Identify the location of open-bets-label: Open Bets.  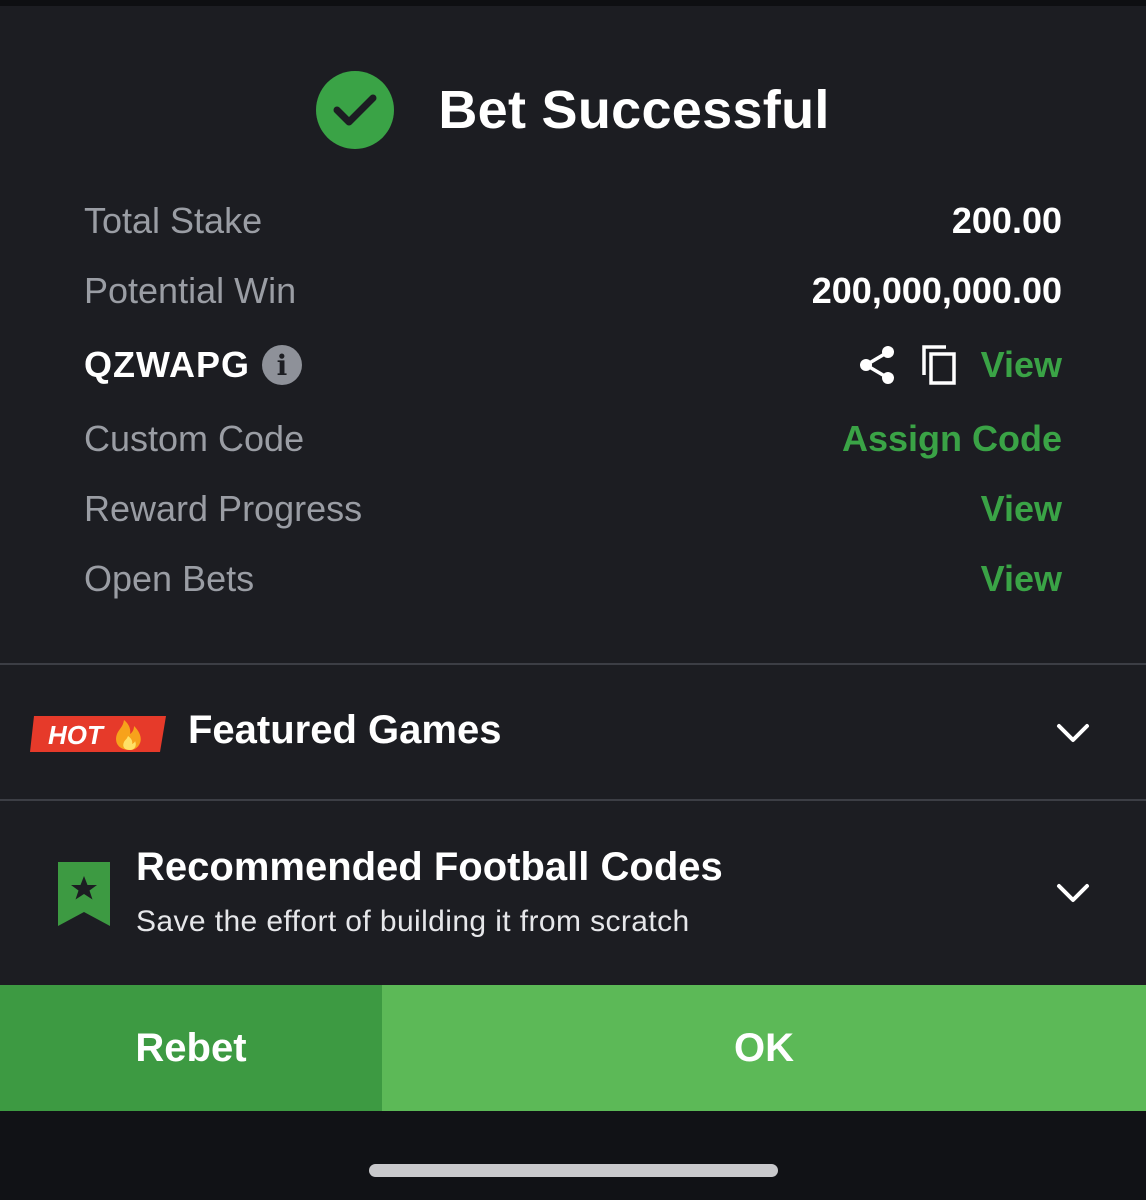
(169, 578).